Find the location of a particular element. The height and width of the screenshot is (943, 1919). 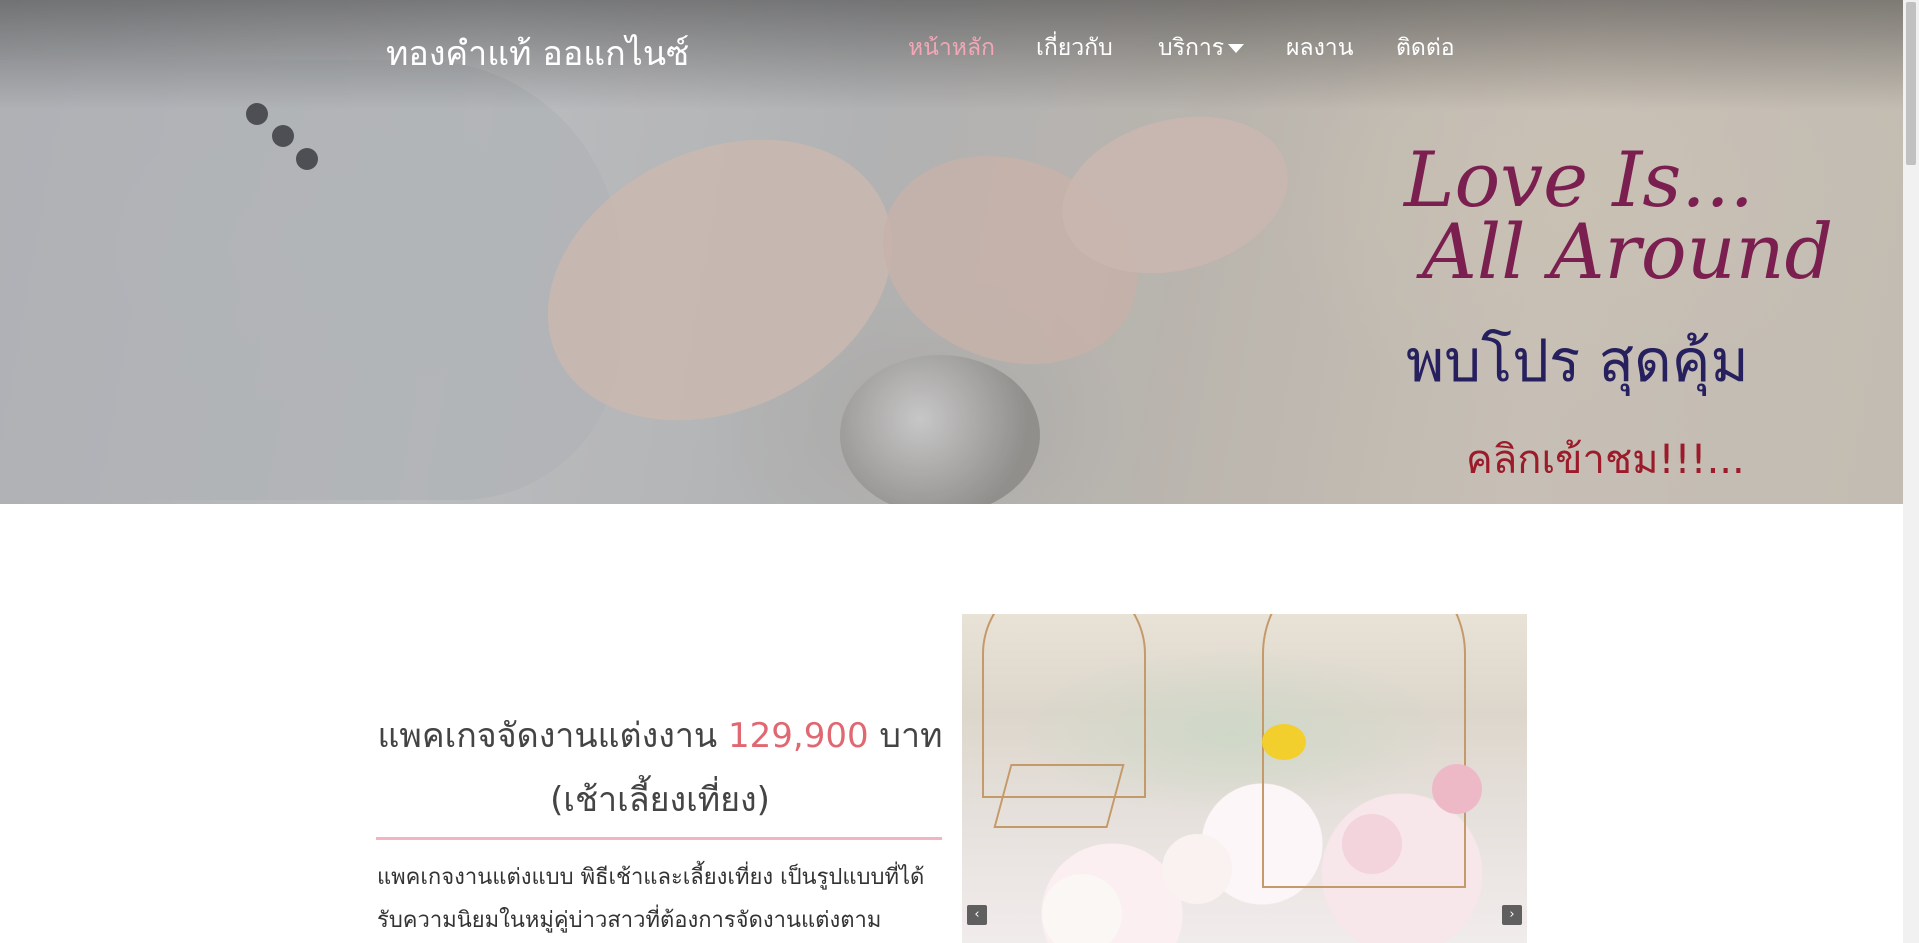

nav-item-services: บริการ is located at coordinates (1201, 48).